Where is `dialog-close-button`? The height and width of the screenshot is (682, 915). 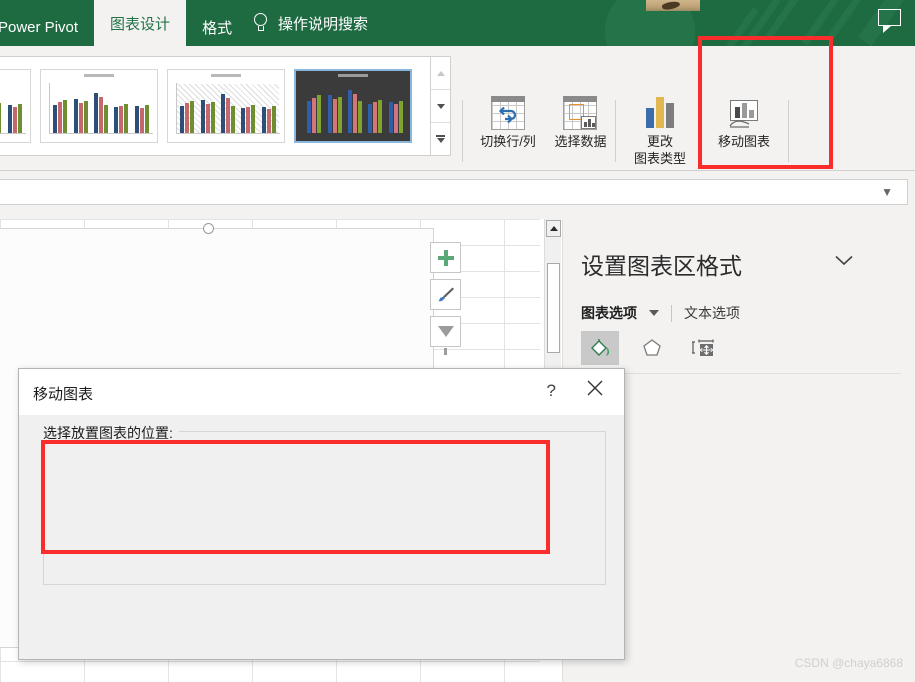 dialog-close-button is located at coordinates (595, 388).